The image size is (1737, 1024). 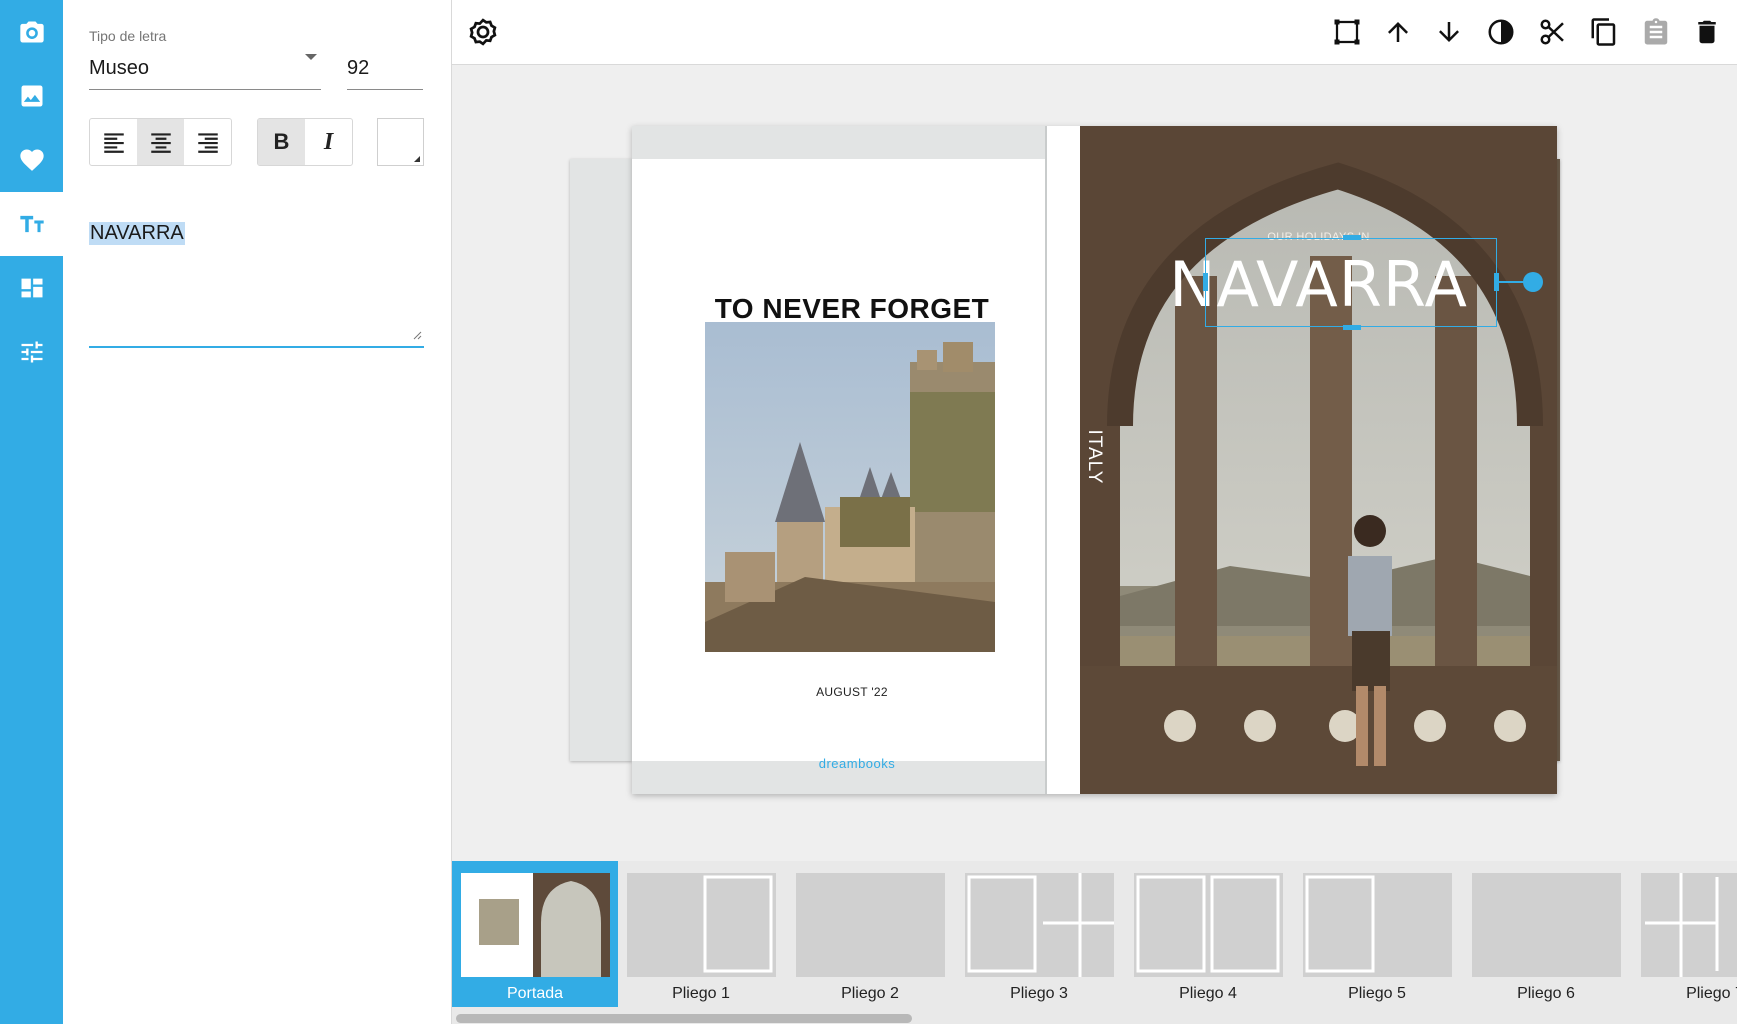 I want to click on align-left-button, so click(x=113, y=142).